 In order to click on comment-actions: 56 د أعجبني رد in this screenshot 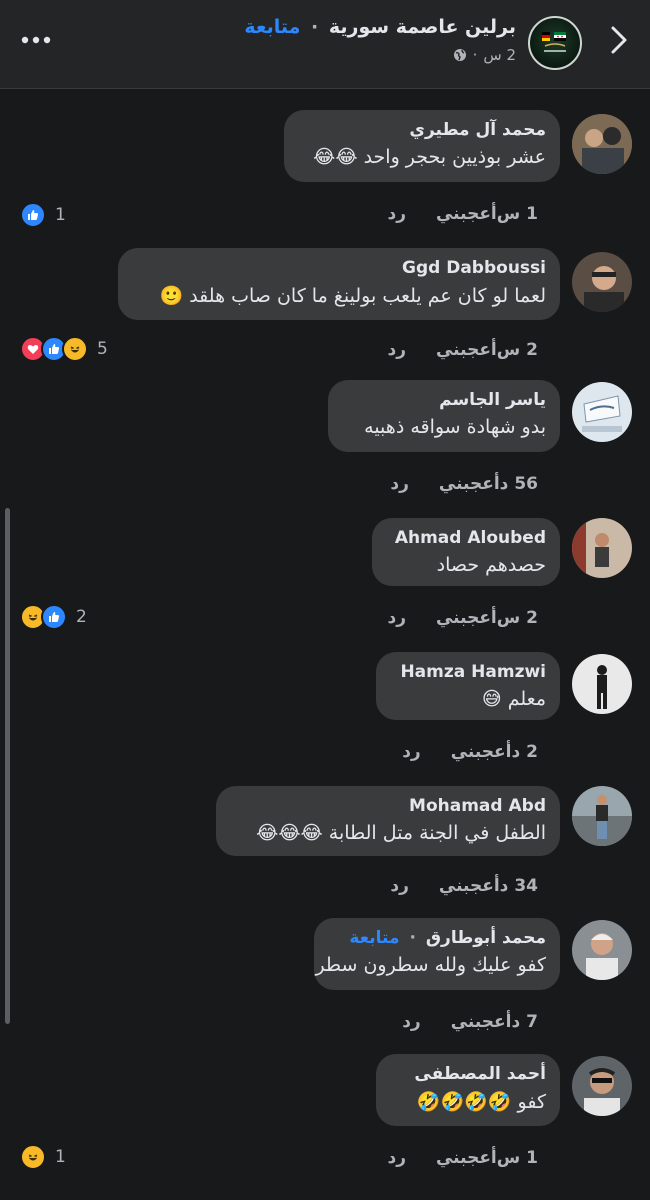, I will do `click(464, 484)`.